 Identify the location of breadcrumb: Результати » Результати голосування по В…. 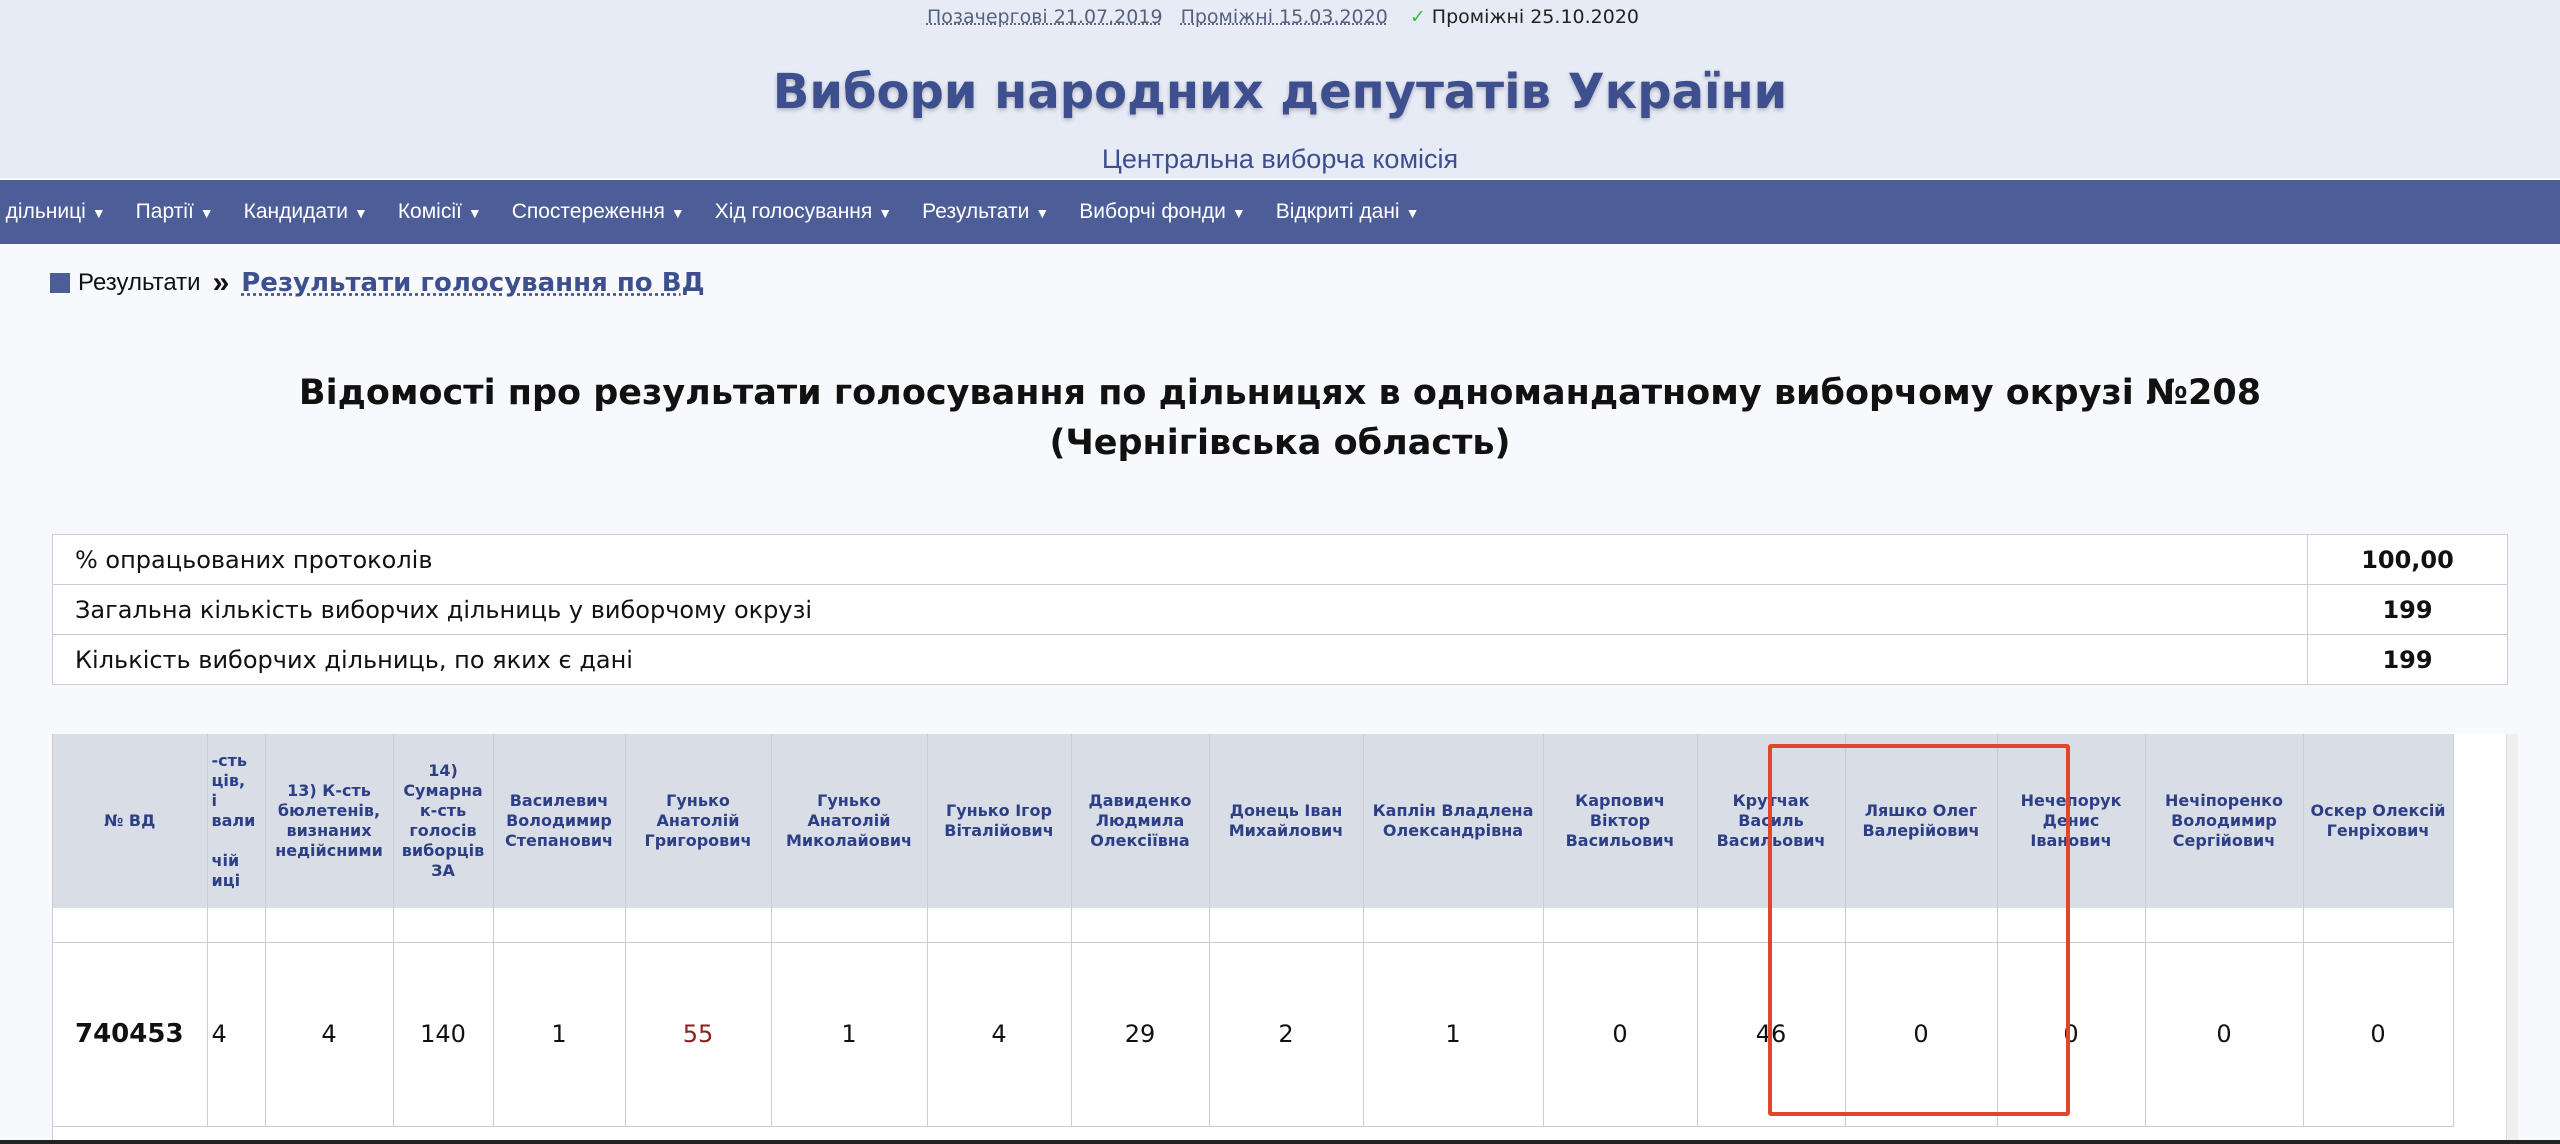
(377, 283).